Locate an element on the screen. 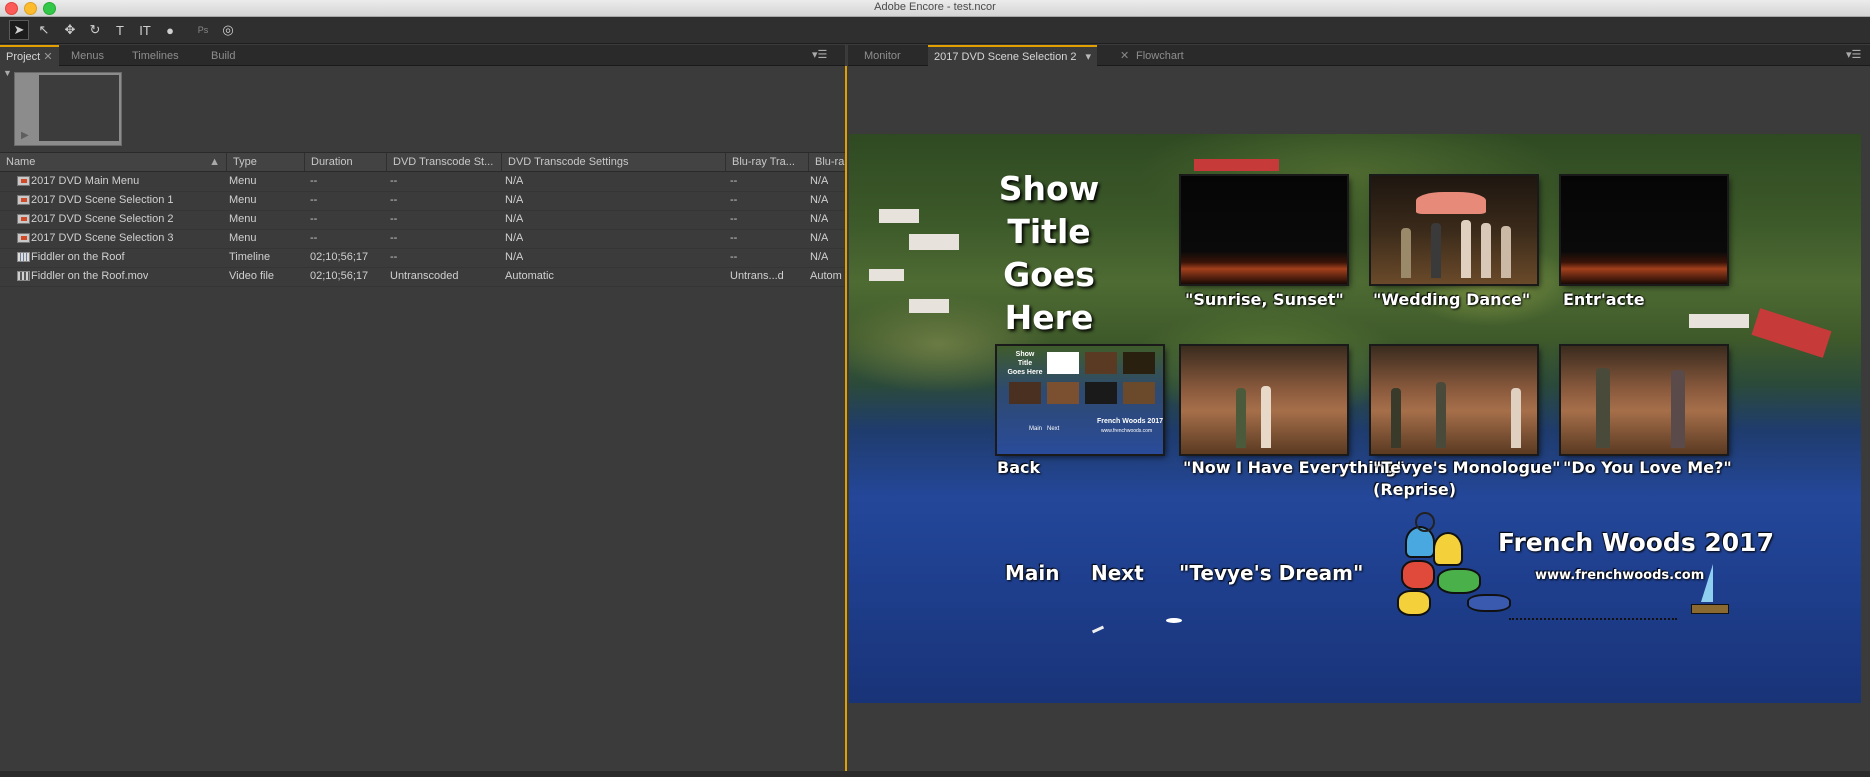 The height and width of the screenshot is (777, 1870). mini-main-label: Main is located at coordinates (1036, 429).